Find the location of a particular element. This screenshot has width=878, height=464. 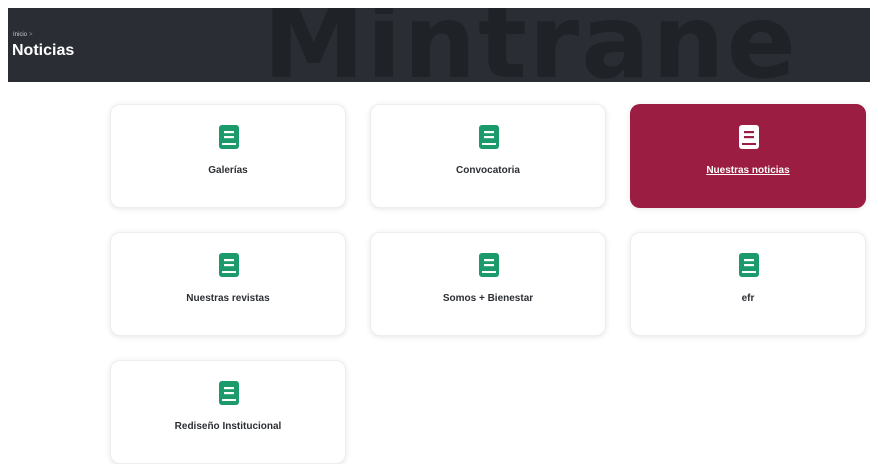

card-label: Nuestras revistas is located at coordinates (228, 298).